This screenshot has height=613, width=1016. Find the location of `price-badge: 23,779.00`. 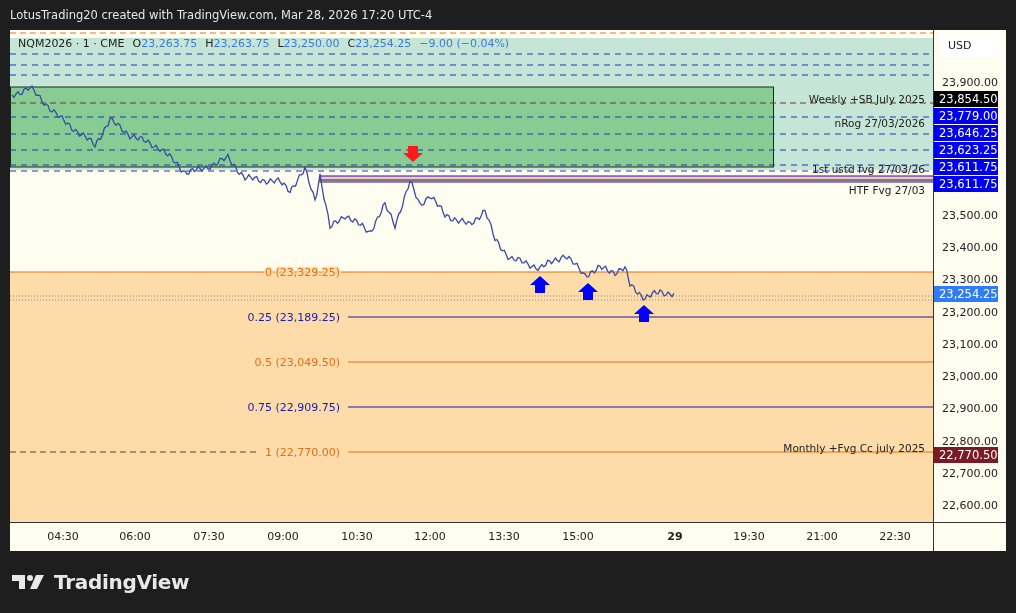

price-badge: 23,779.00 is located at coordinates (966, 116).